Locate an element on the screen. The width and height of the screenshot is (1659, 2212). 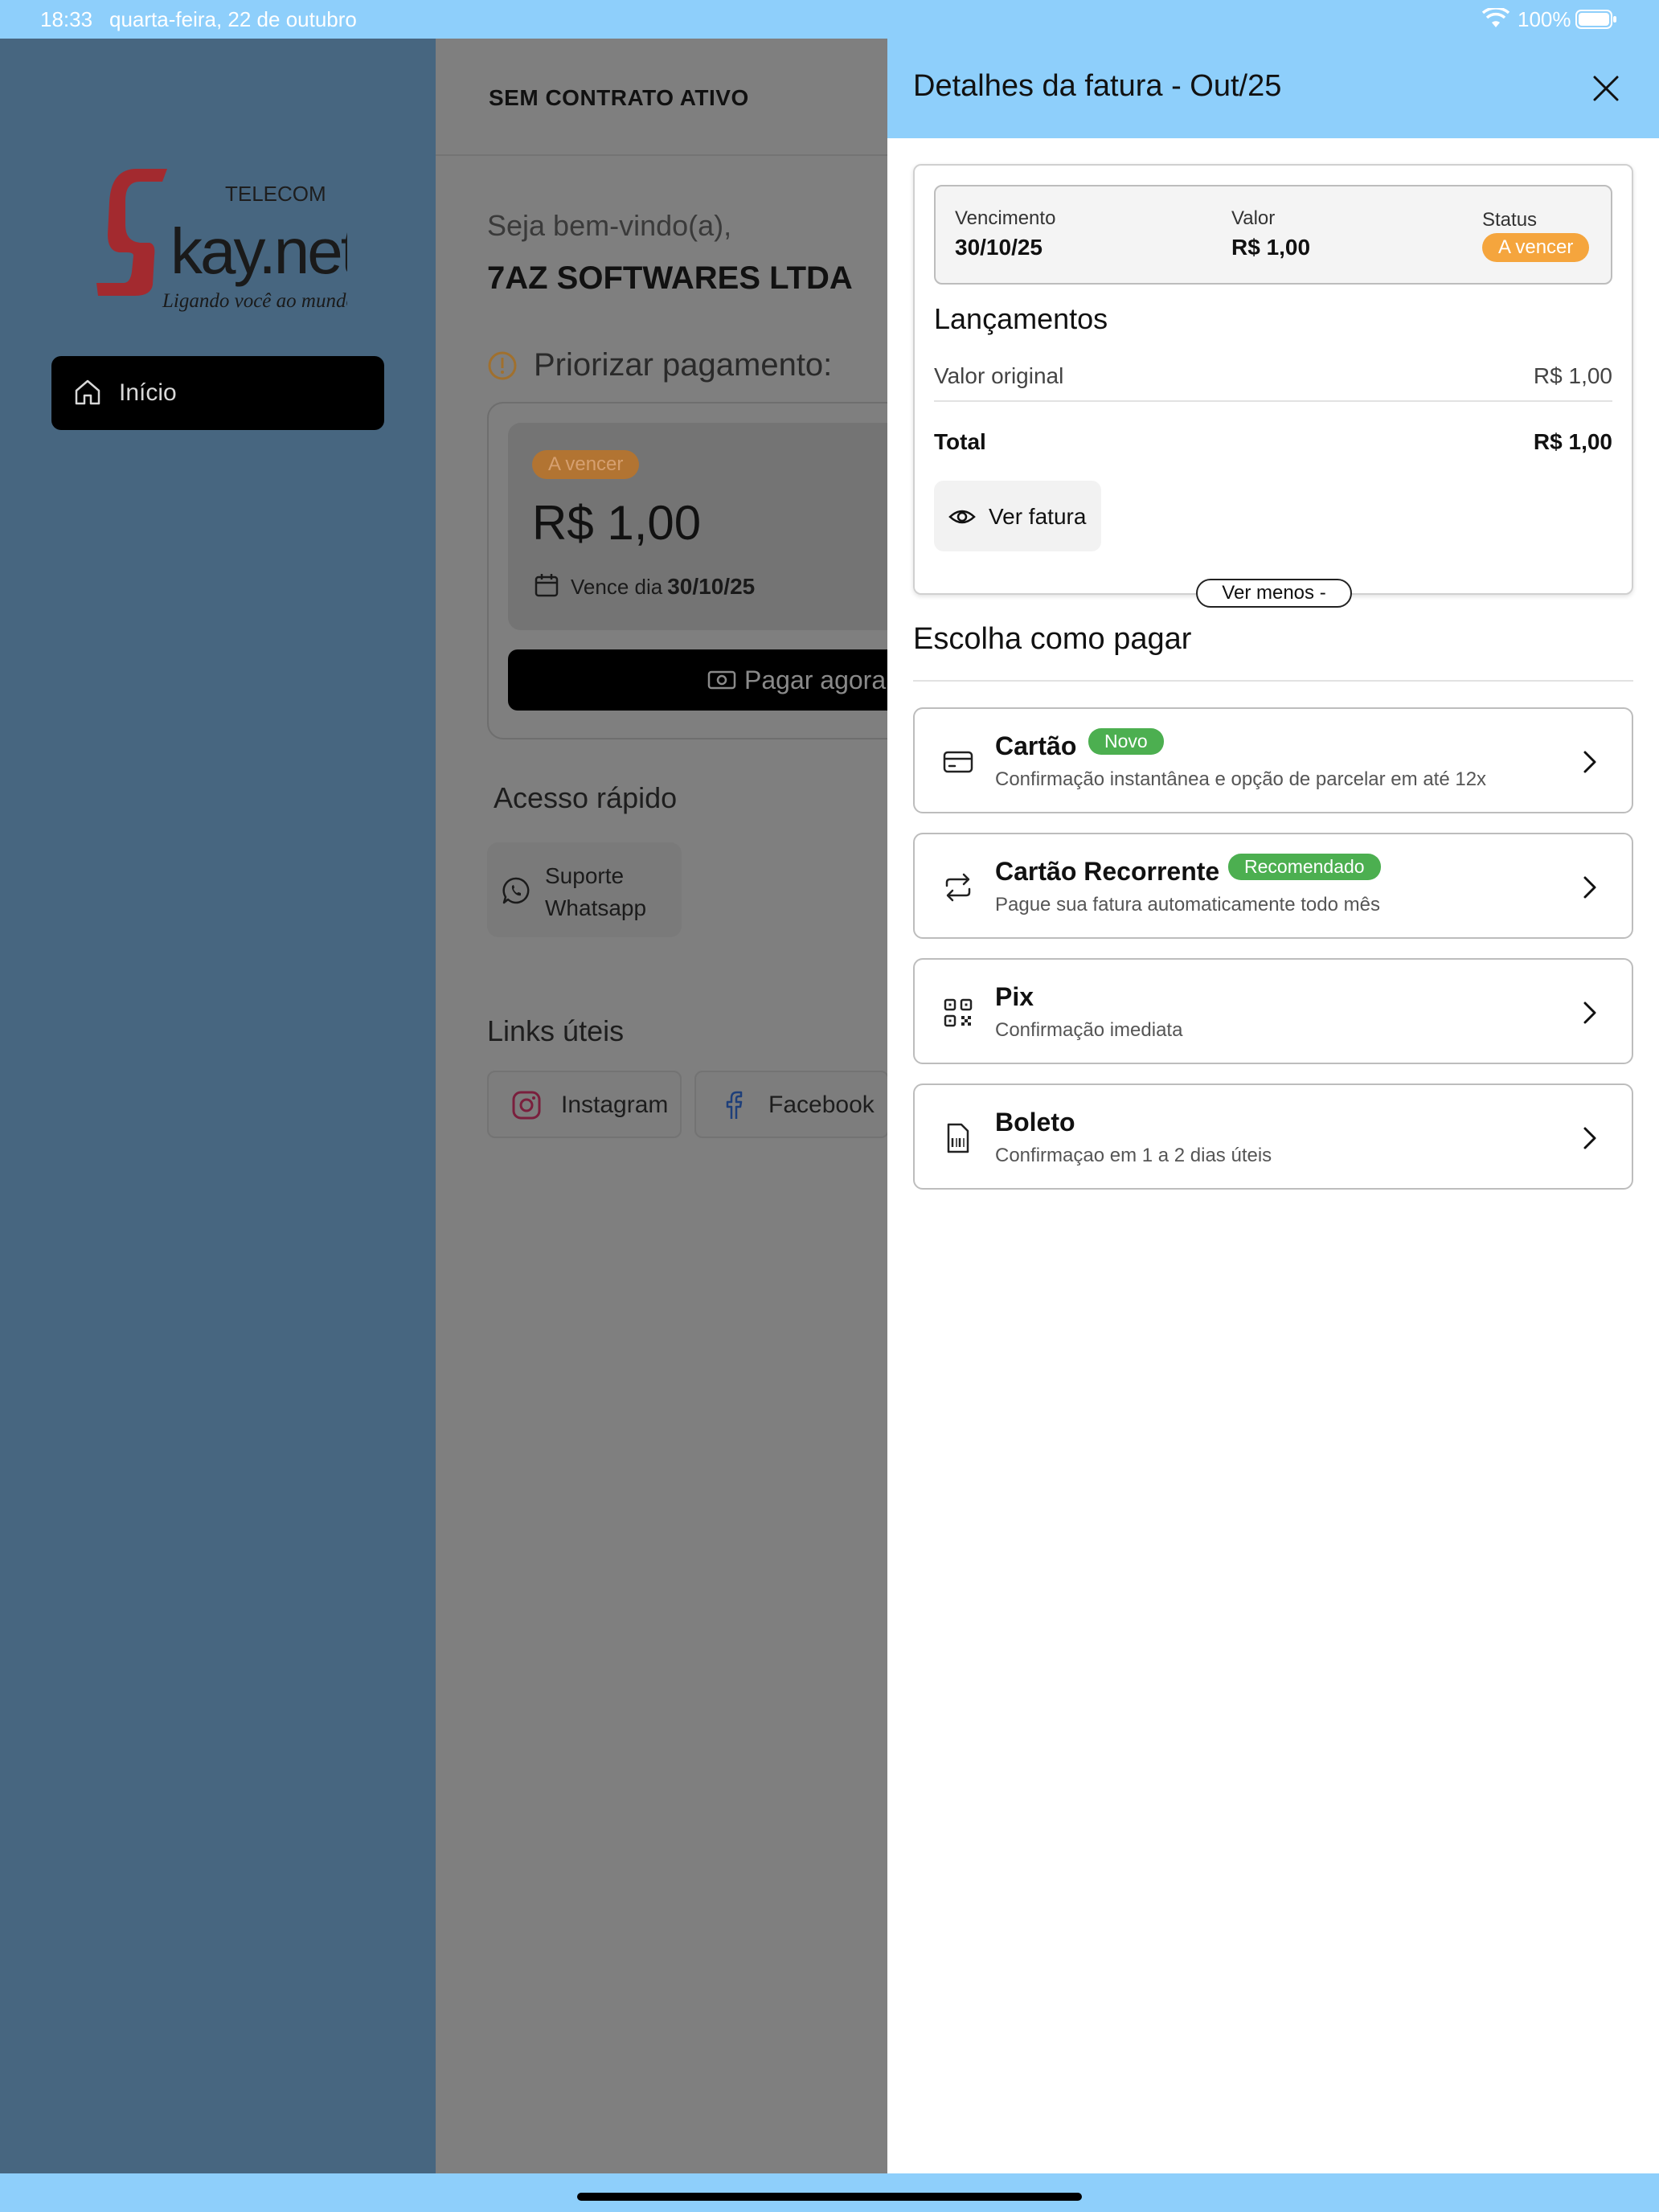
company-name: 7AZ SOFTWARES LTDA is located at coordinates (670, 278).